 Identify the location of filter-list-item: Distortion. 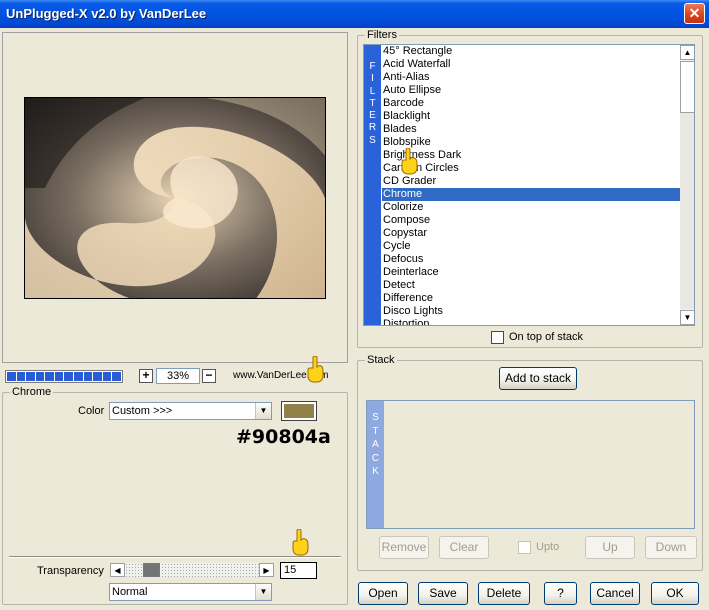
(531, 321).